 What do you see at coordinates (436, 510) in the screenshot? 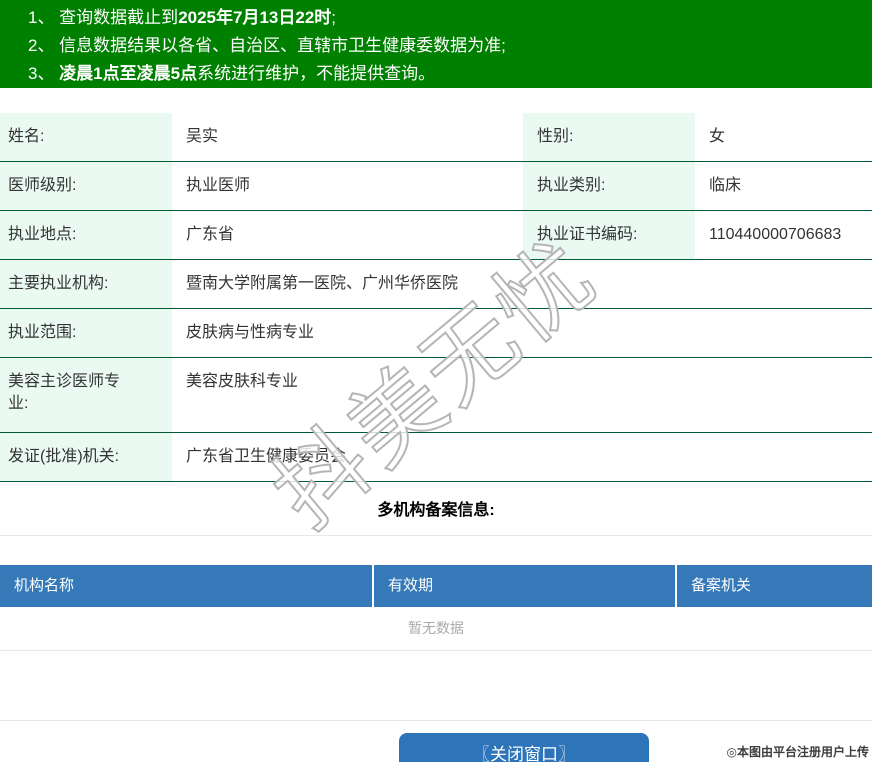
I see `multi-org-section-title: 多机构备案信息:` at bounding box center [436, 510].